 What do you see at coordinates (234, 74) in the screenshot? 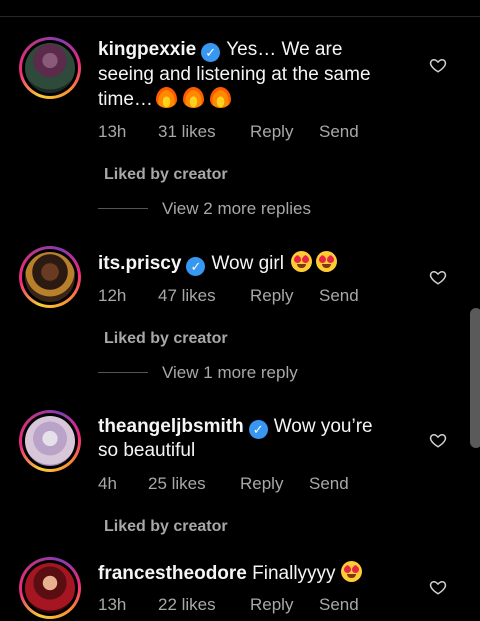
I see `comment-text: seeing and listening at the same` at bounding box center [234, 74].